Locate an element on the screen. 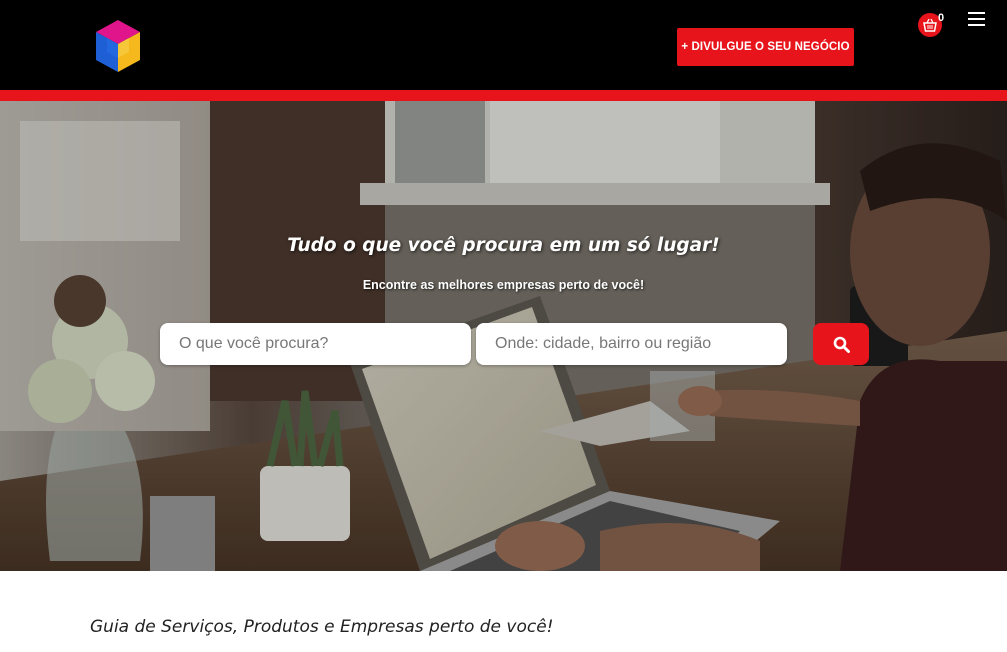 This screenshot has width=1007, height=652. search-icon is located at coordinates (841, 344).